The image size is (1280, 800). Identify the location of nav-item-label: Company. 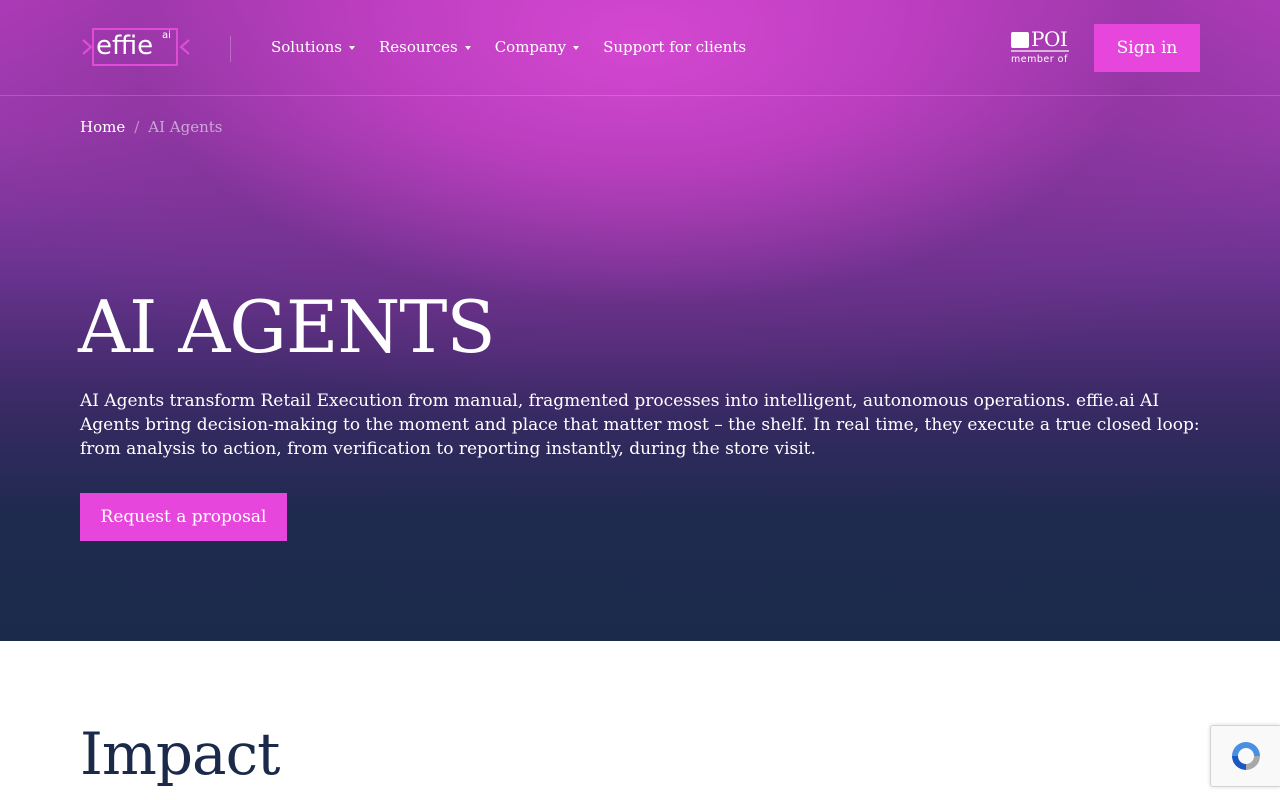
(530, 47).